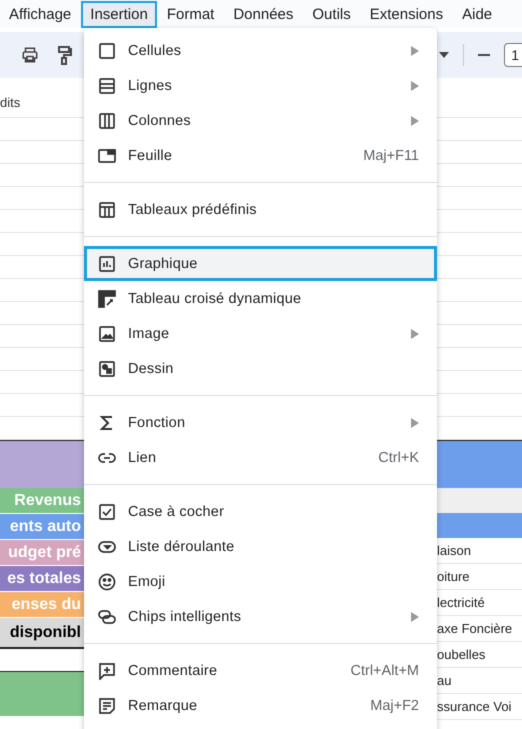  Describe the element at coordinates (107, 511) in the screenshot. I see `checkbox-icon` at that location.